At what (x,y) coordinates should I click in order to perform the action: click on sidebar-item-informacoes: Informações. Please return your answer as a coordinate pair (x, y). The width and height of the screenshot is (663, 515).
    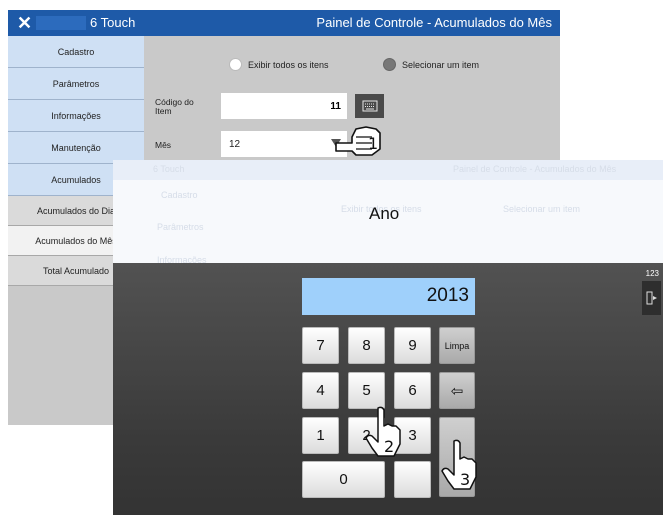
    Looking at the image, I should click on (76, 116).